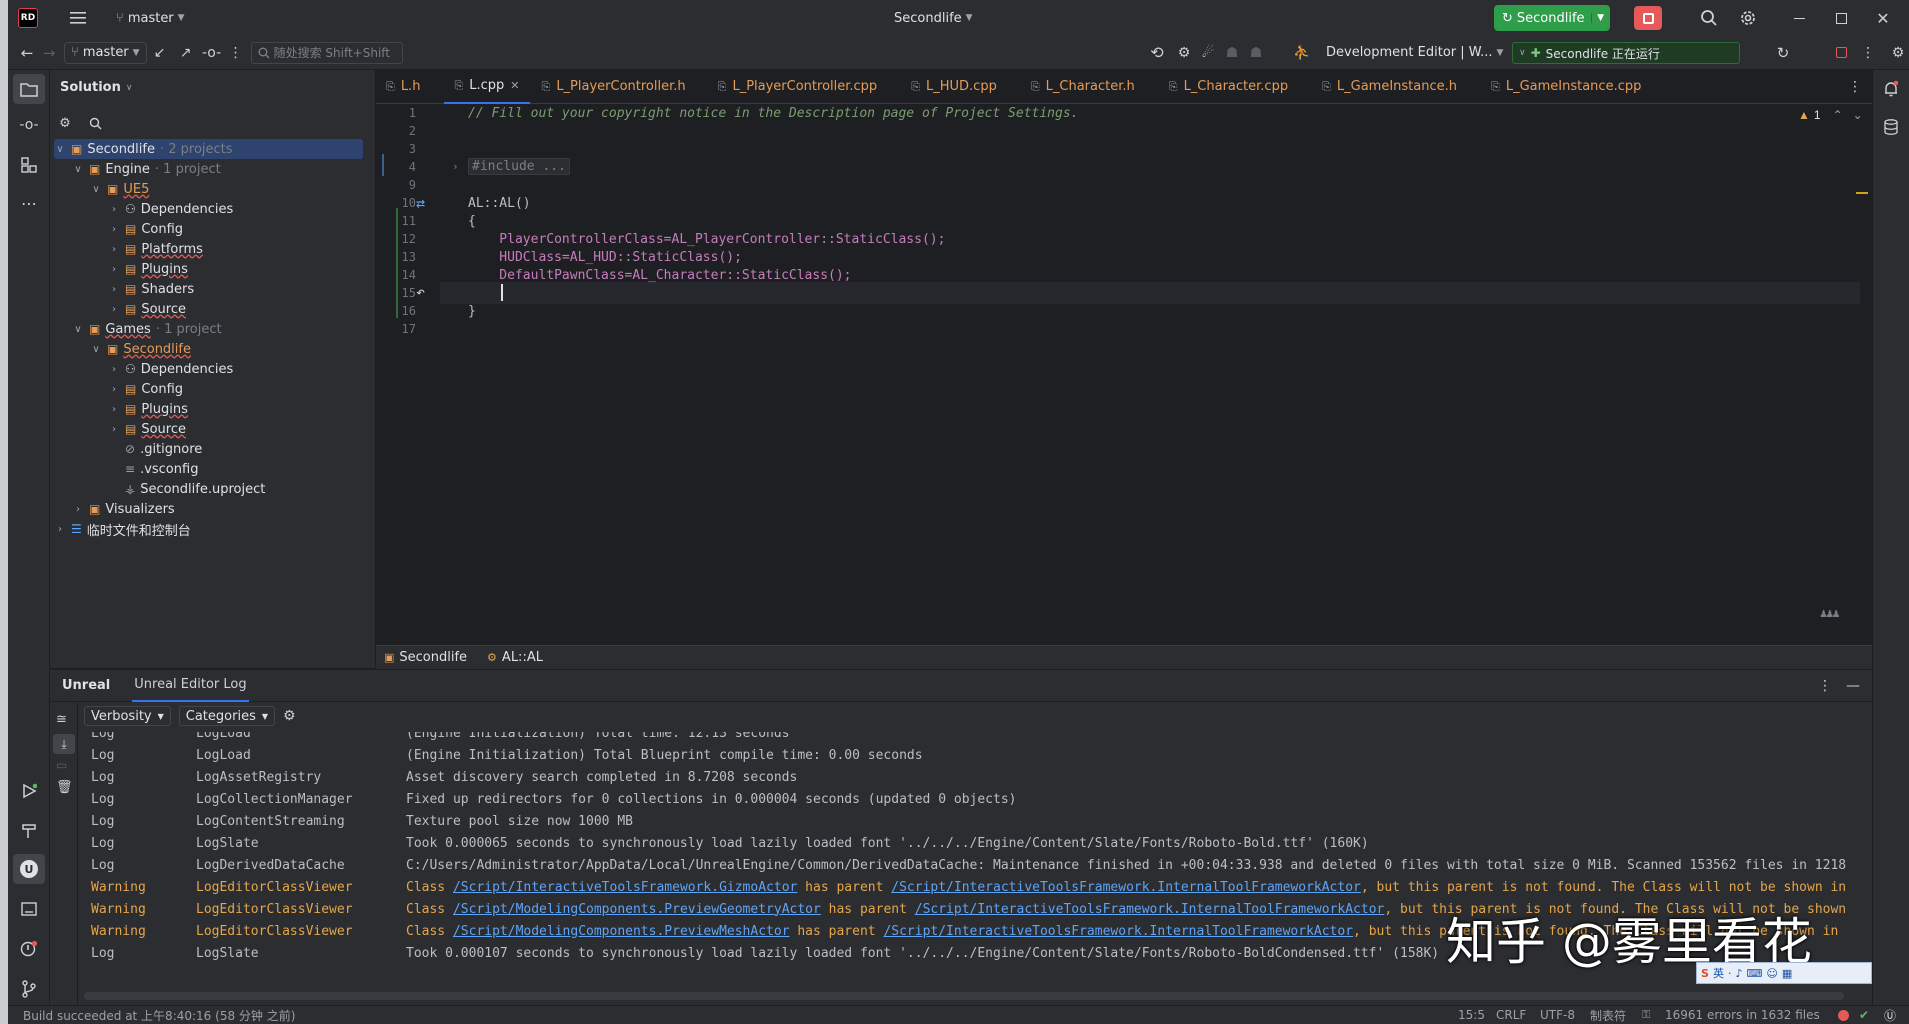  What do you see at coordinates (153, 469) in the screenshot?
I see `tree-item-vsconfig: ≡ .vsconfig` at bounding box center [153, 469].